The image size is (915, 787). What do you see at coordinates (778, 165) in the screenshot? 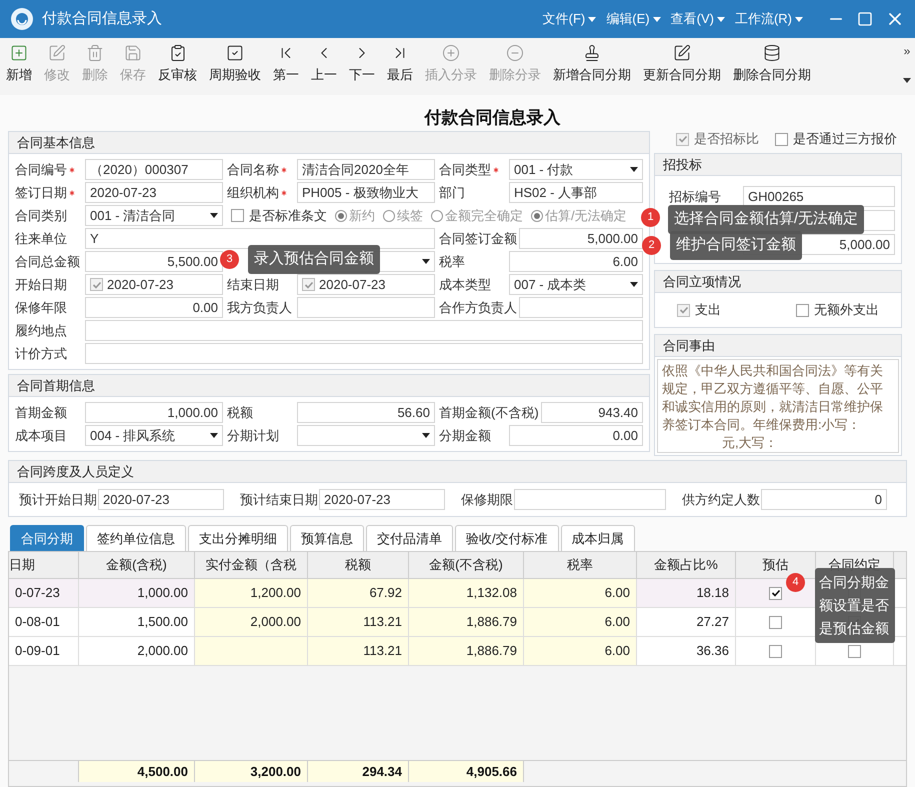
I see `section-header: 招投标` at bounding box center [778, 165].